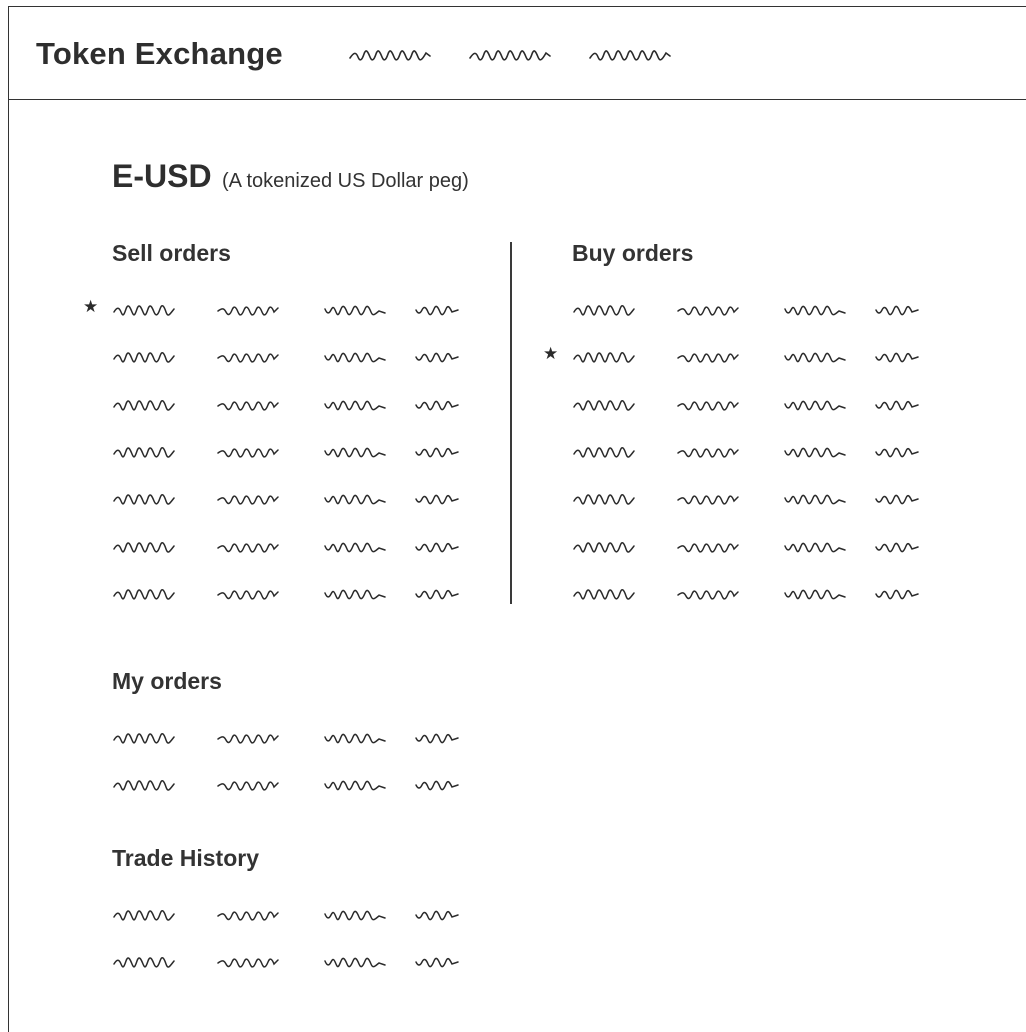  Describe the element at coordinates (287, 308) in the screenshot. I see `sell-order-row: ★` at that location.